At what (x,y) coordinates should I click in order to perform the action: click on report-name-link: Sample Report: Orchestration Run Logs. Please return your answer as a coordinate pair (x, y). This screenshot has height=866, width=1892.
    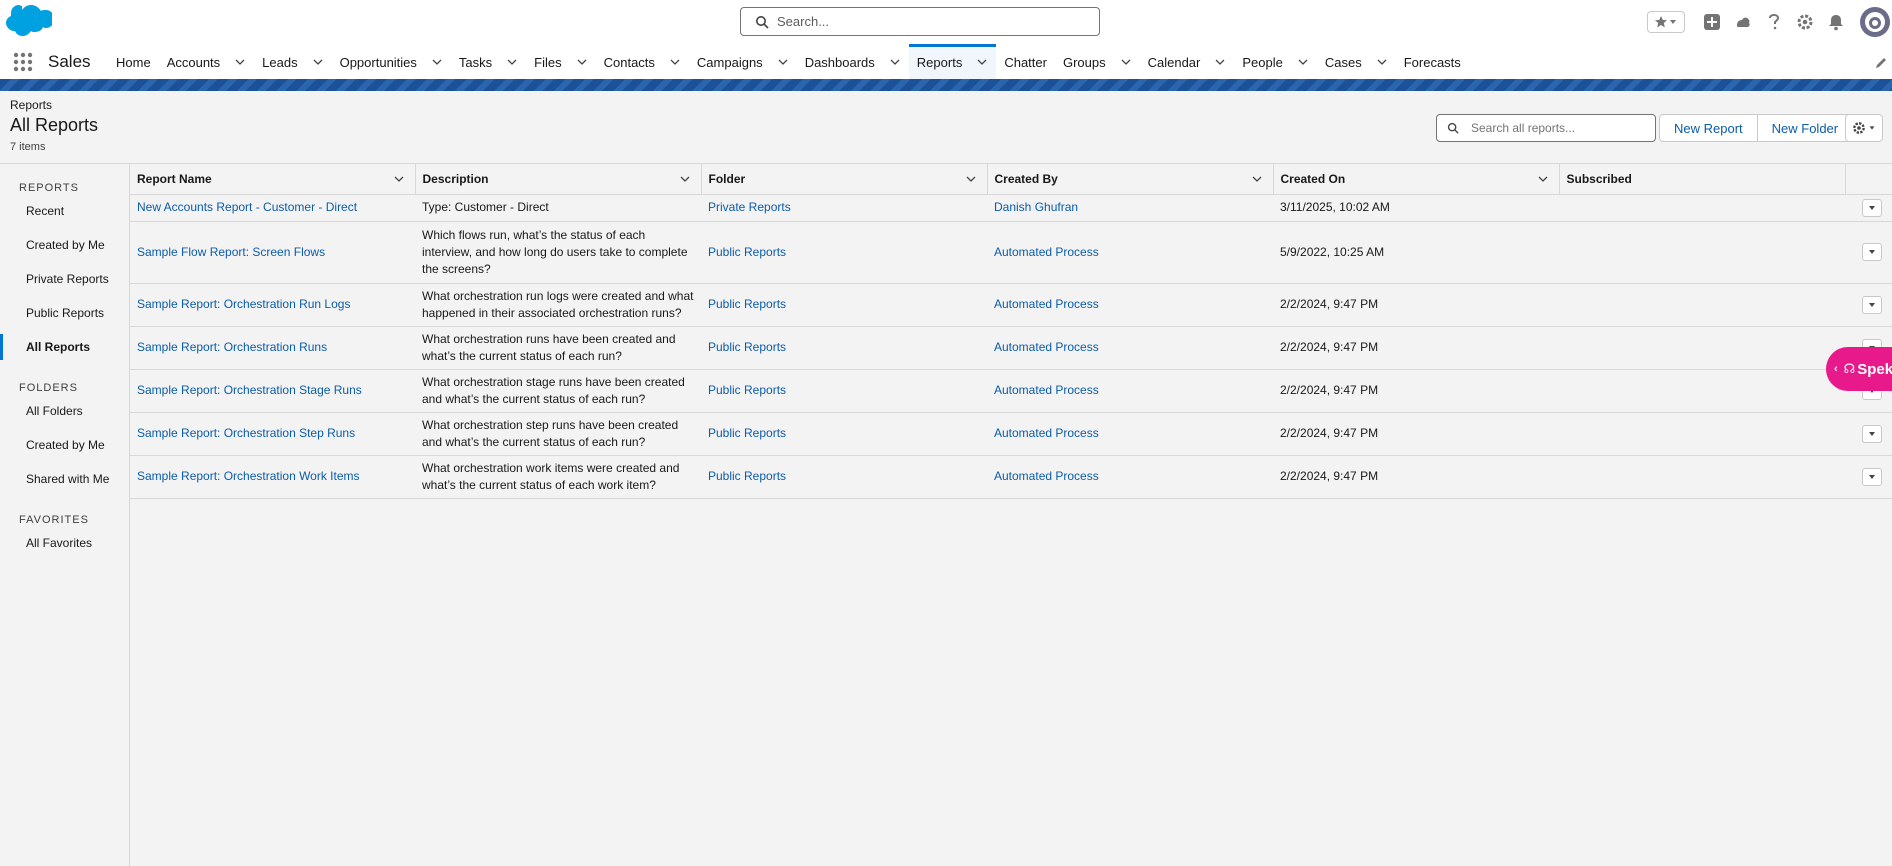
    Looking at the image, I should click on (243, 304).